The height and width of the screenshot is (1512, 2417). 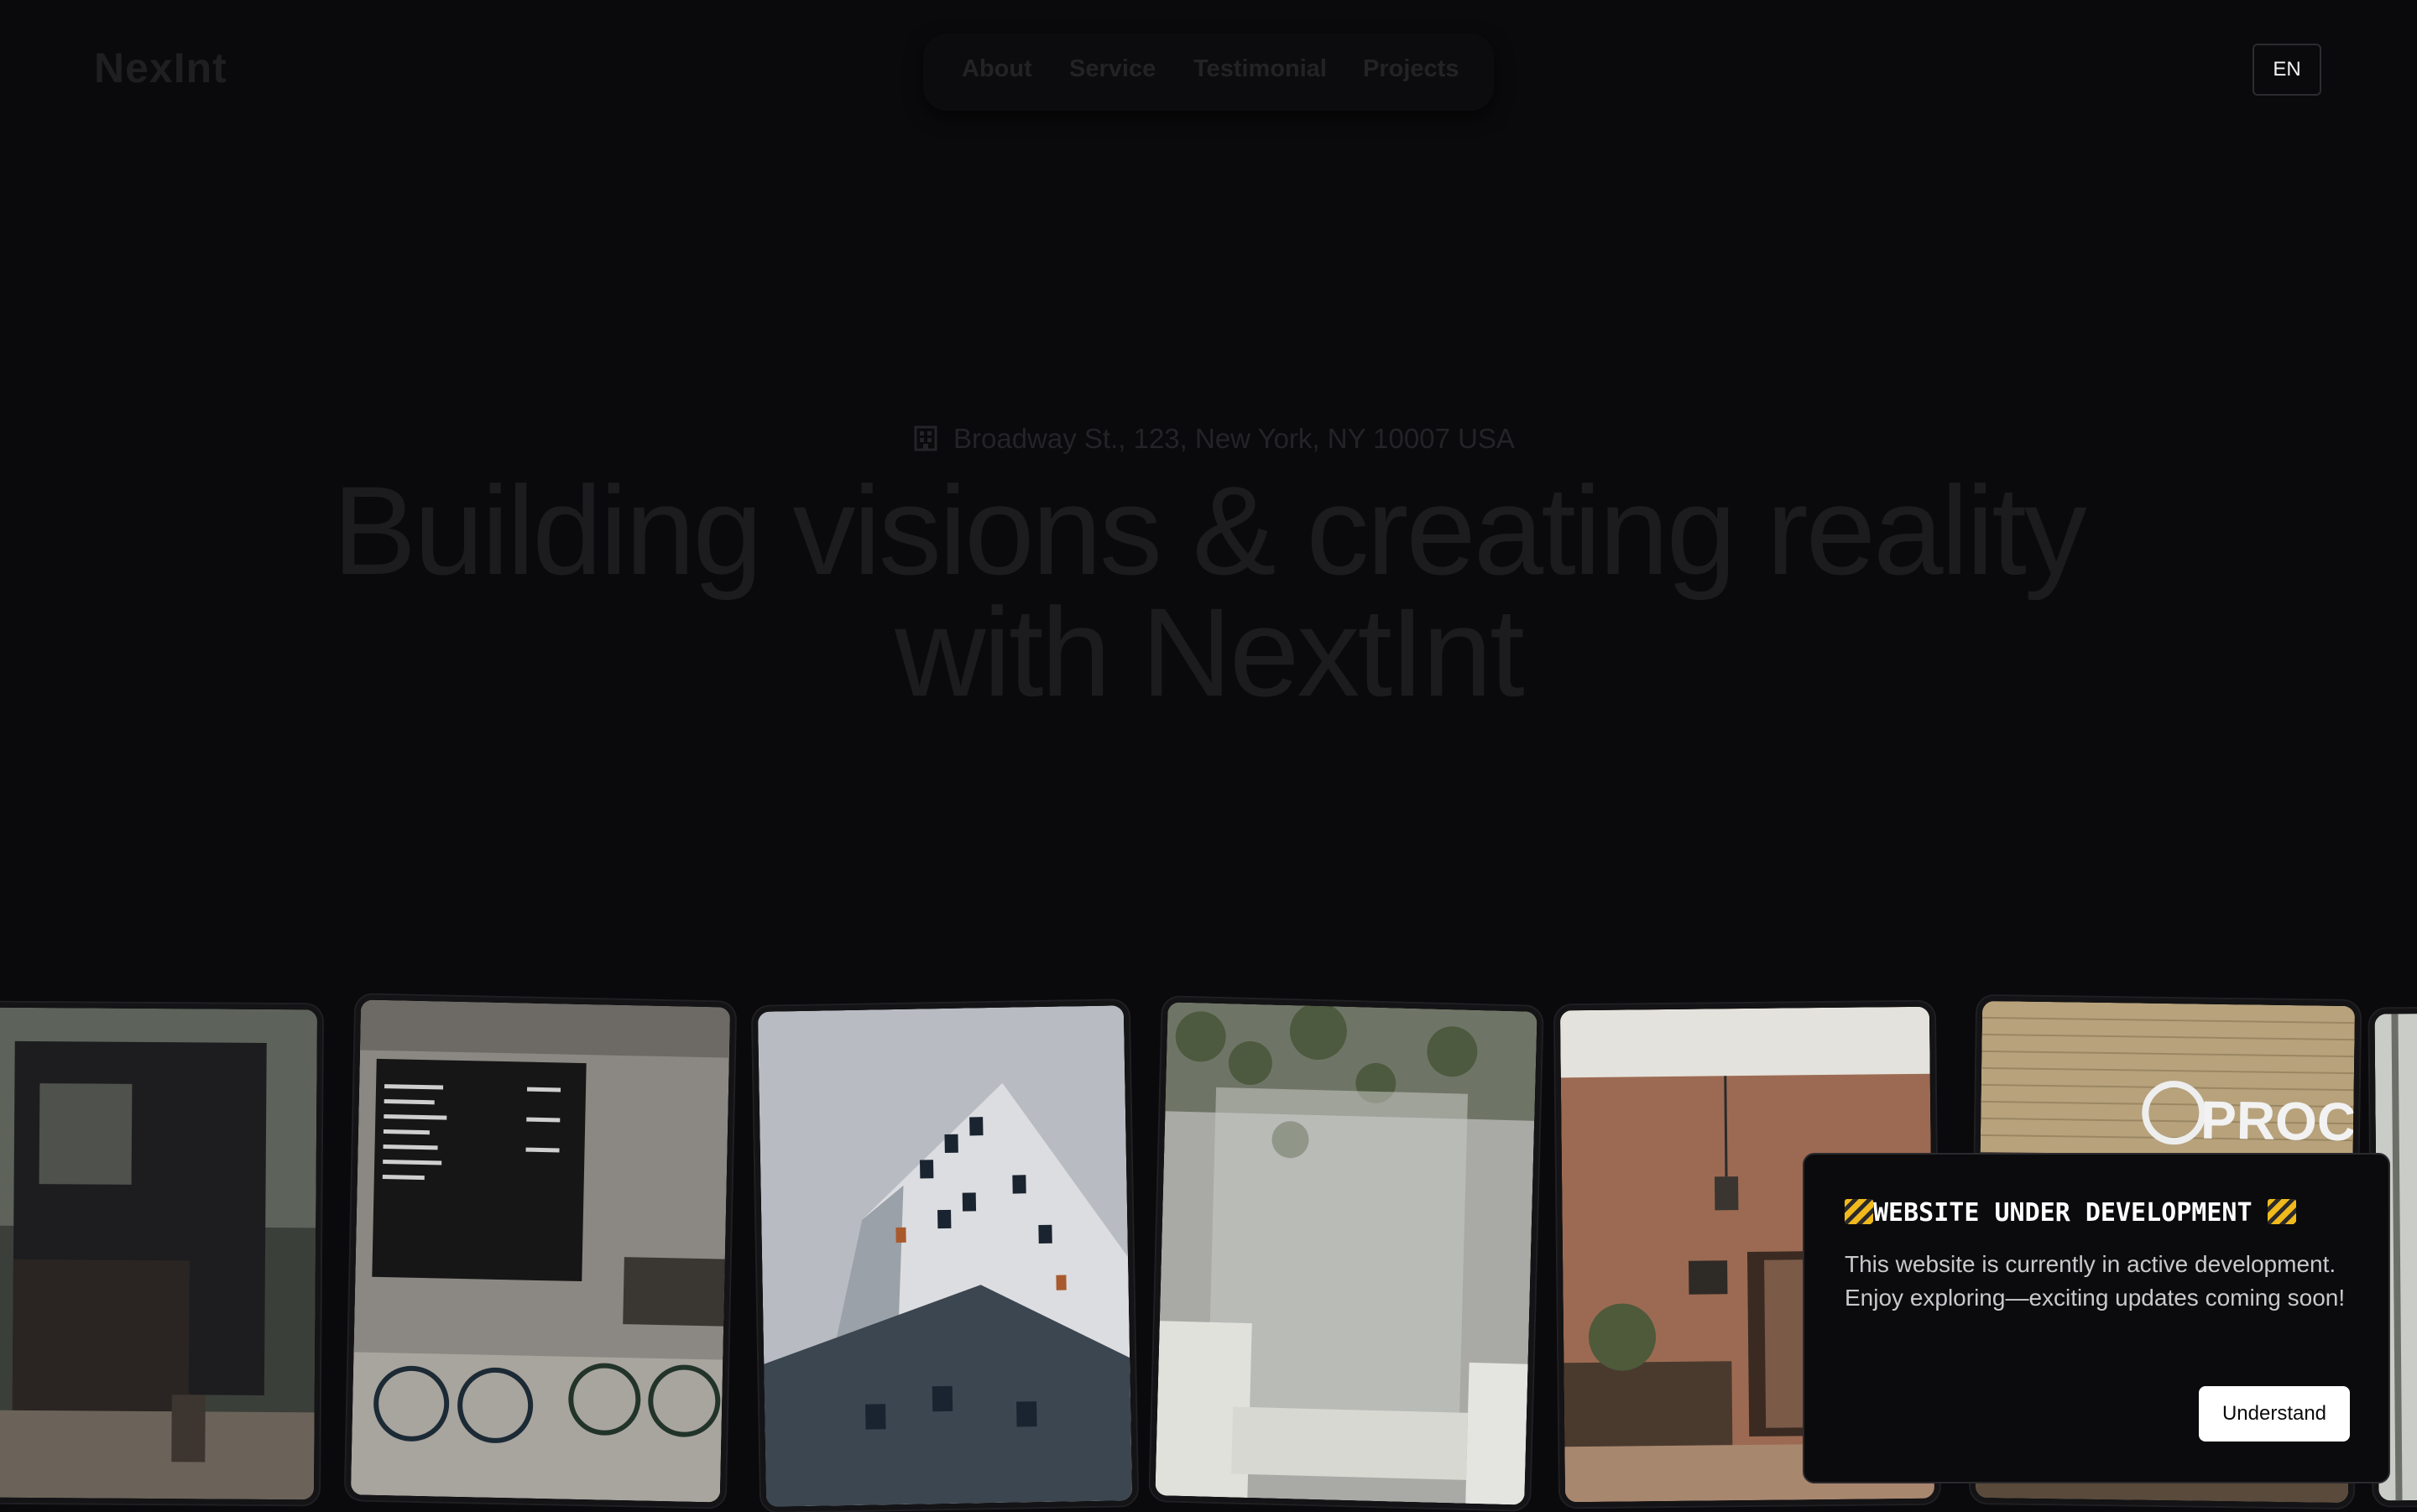 I want to click on nav-about: About, so click(x=997, y=69).